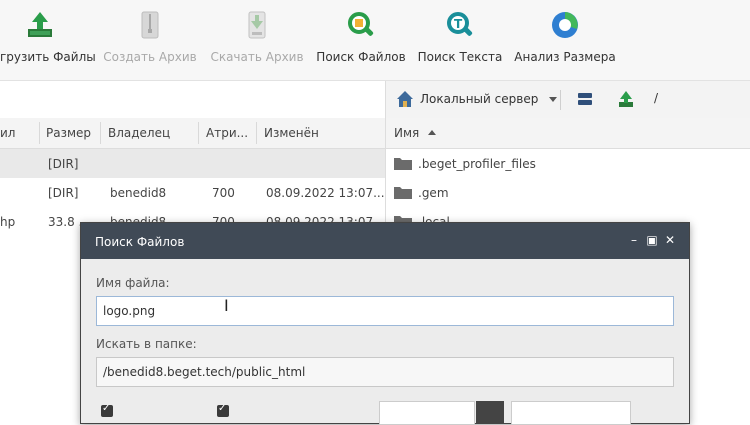 This screenshot has height=425, width=750. I want to click on column-modified: Изменён, so click(291, 133).